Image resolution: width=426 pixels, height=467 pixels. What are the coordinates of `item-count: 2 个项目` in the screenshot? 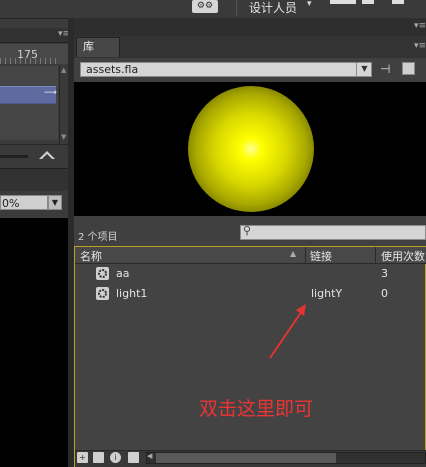 It's located at (98, 237).